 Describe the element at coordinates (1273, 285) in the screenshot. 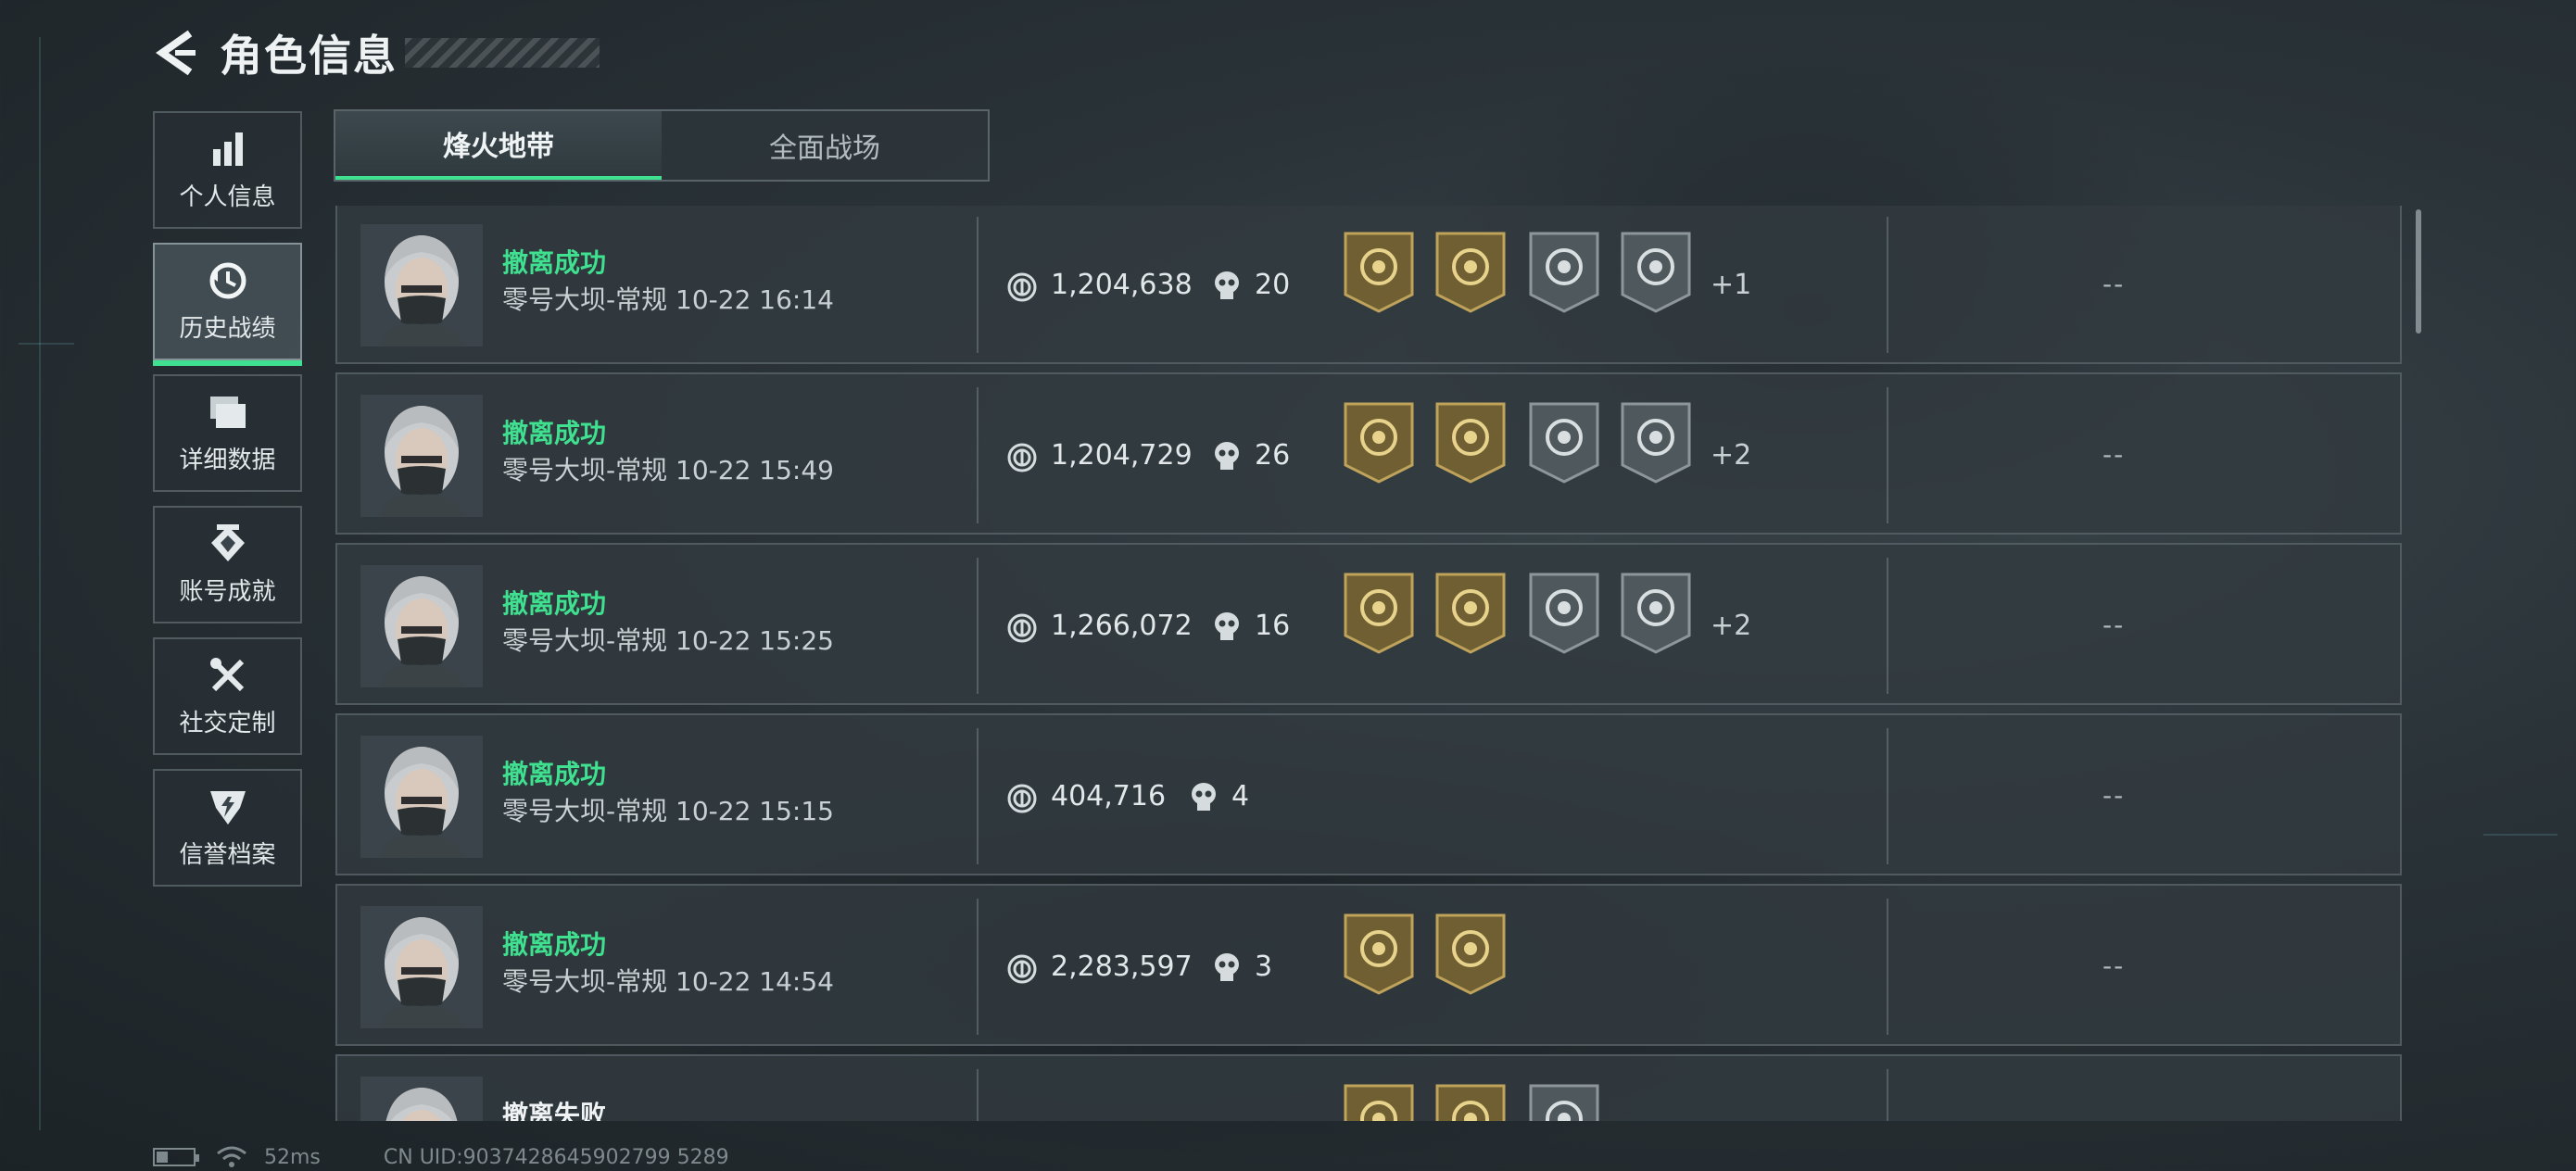

I see `kill-count: 20` at that location.